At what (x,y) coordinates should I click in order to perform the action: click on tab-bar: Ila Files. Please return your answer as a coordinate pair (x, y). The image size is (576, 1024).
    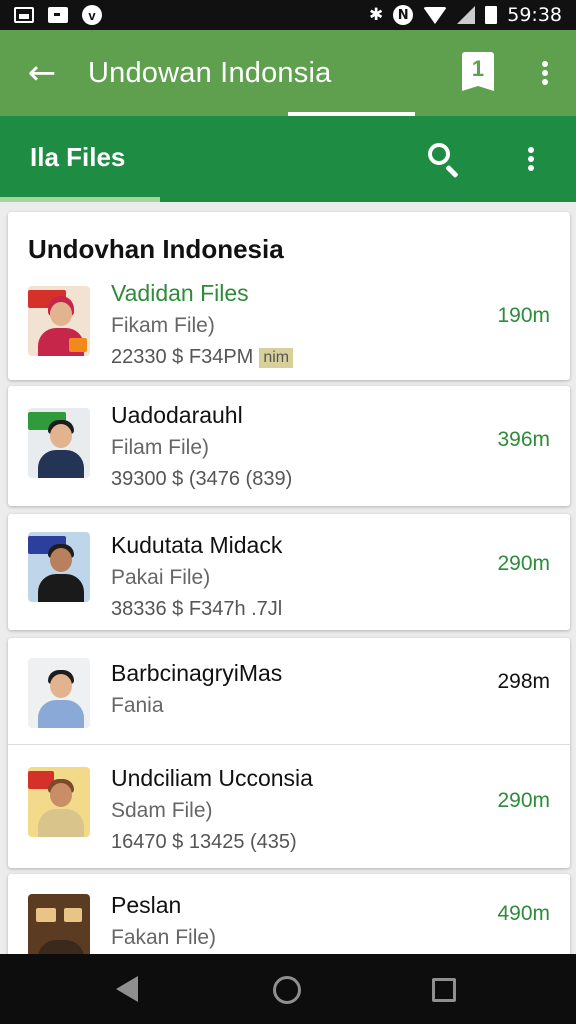
    Looking at the image, I should click on (288, 159).